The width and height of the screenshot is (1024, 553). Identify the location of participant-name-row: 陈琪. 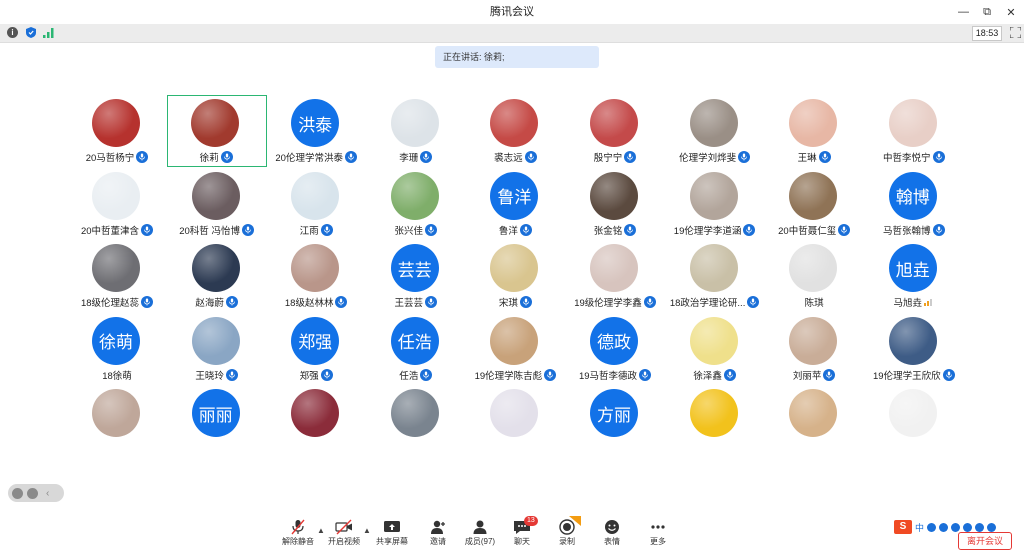
(814, 302).